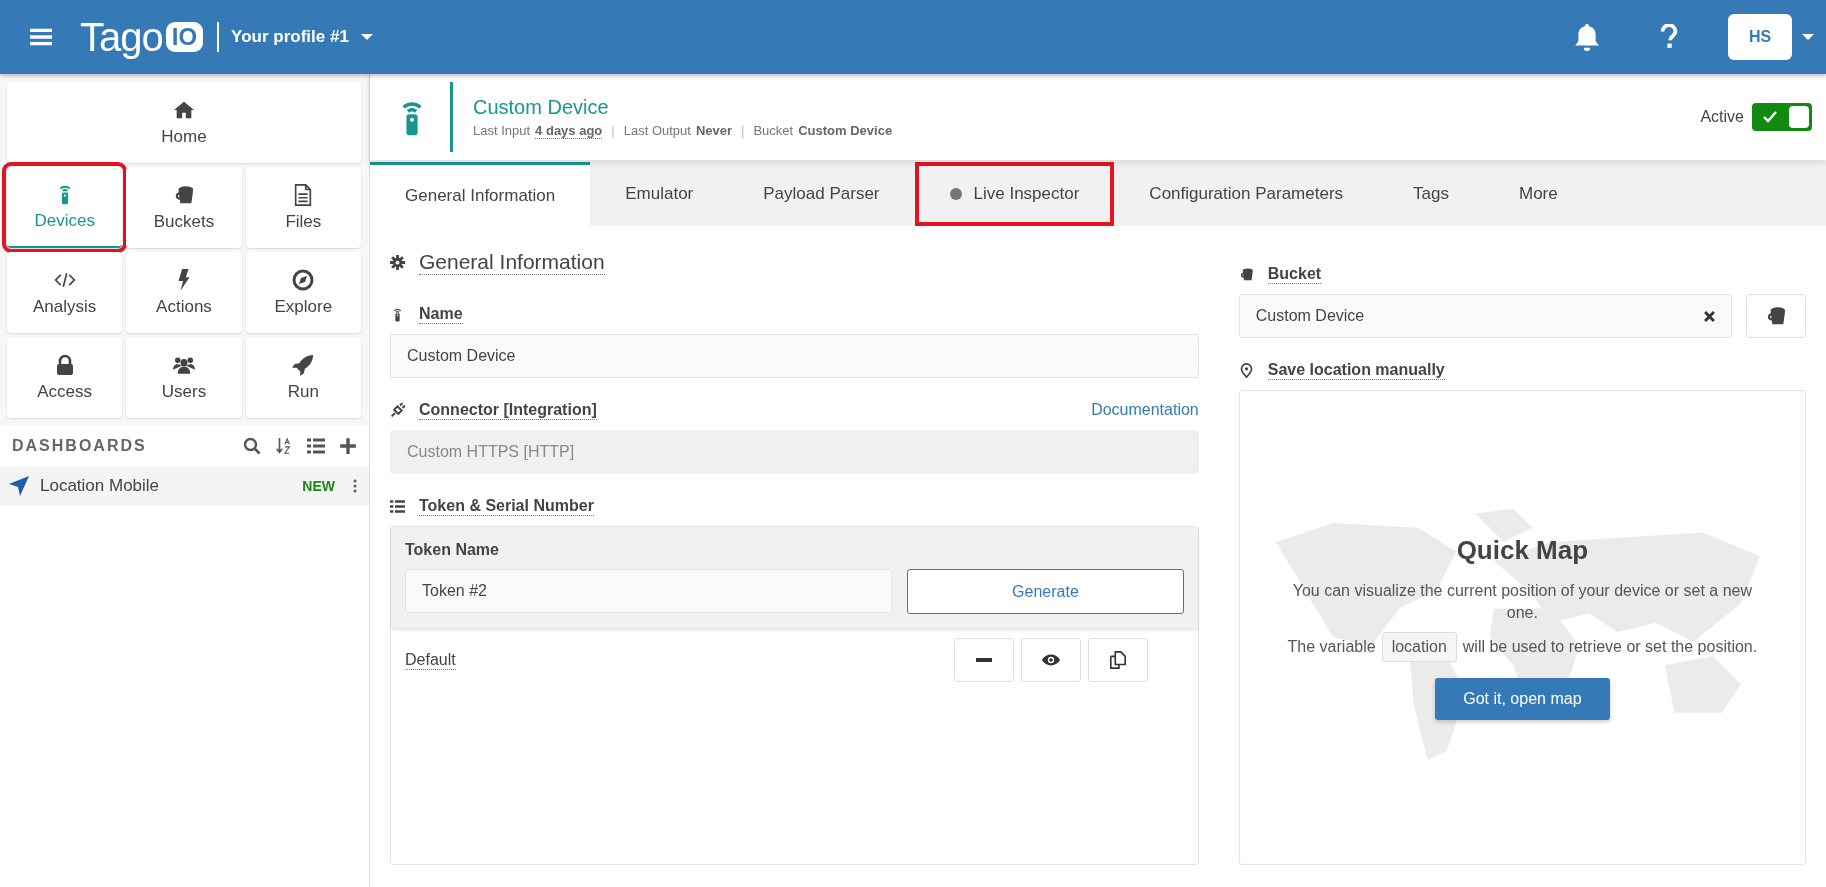 Image resolution: width=1826 pixels, height=887 pixels. Describe the element at coordinates (1294, 274) in the screenshot. I see `field-label: Bucket` at that location.